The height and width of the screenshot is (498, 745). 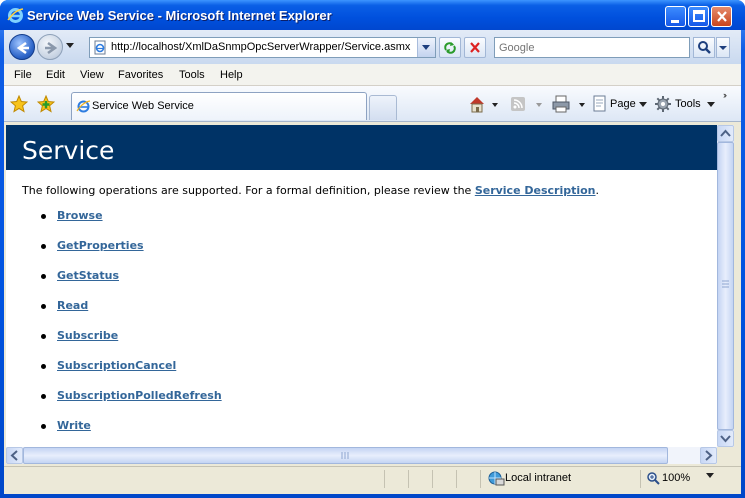 What do you see at coordinates (725, 455) in the screenshot?
I see `scrollbar-corner` at bounding box center [725, 455].